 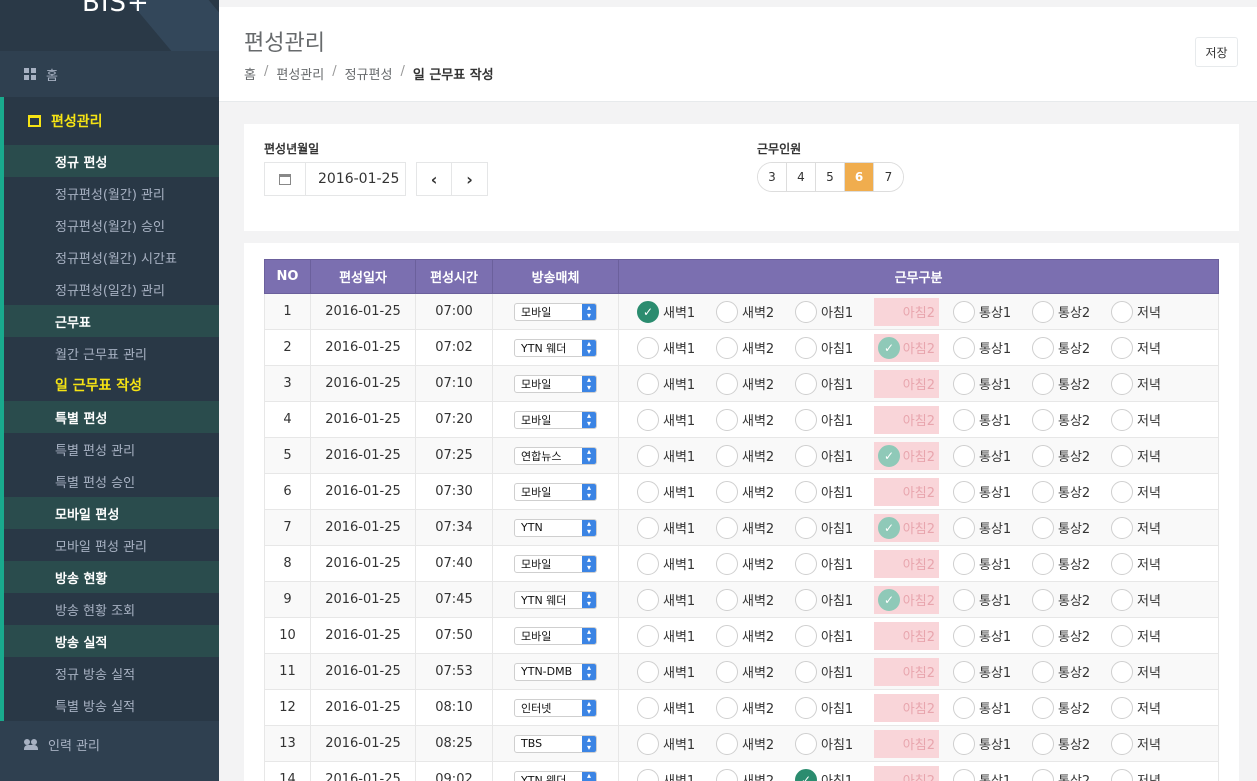 I want to click on staff-count-option: 6, so click(x=859, y=177).